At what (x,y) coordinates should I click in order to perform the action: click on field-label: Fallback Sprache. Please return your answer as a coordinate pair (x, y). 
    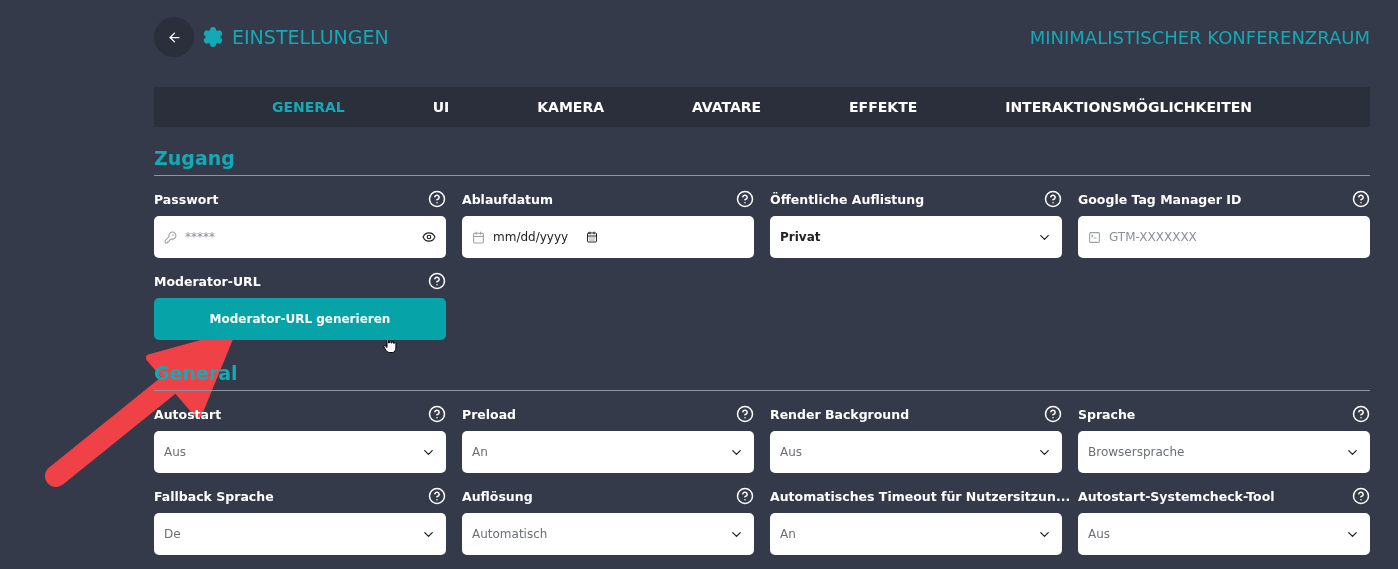
    Looking at the image, I should click on (214, 496).